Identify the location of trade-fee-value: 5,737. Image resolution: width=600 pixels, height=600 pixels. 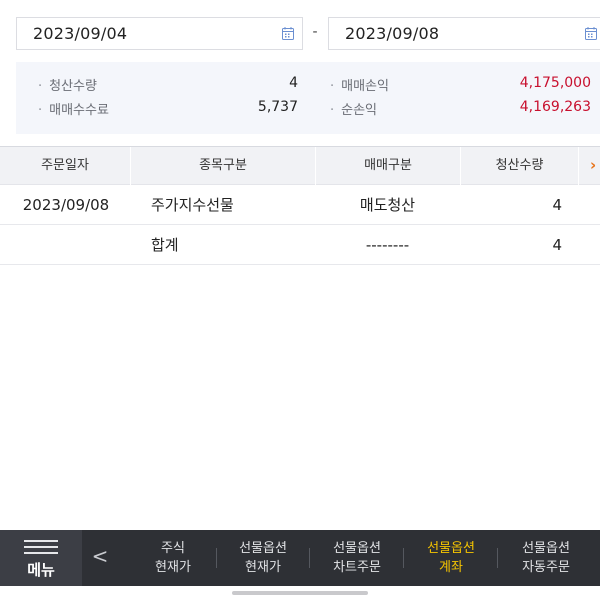
(277, 107).